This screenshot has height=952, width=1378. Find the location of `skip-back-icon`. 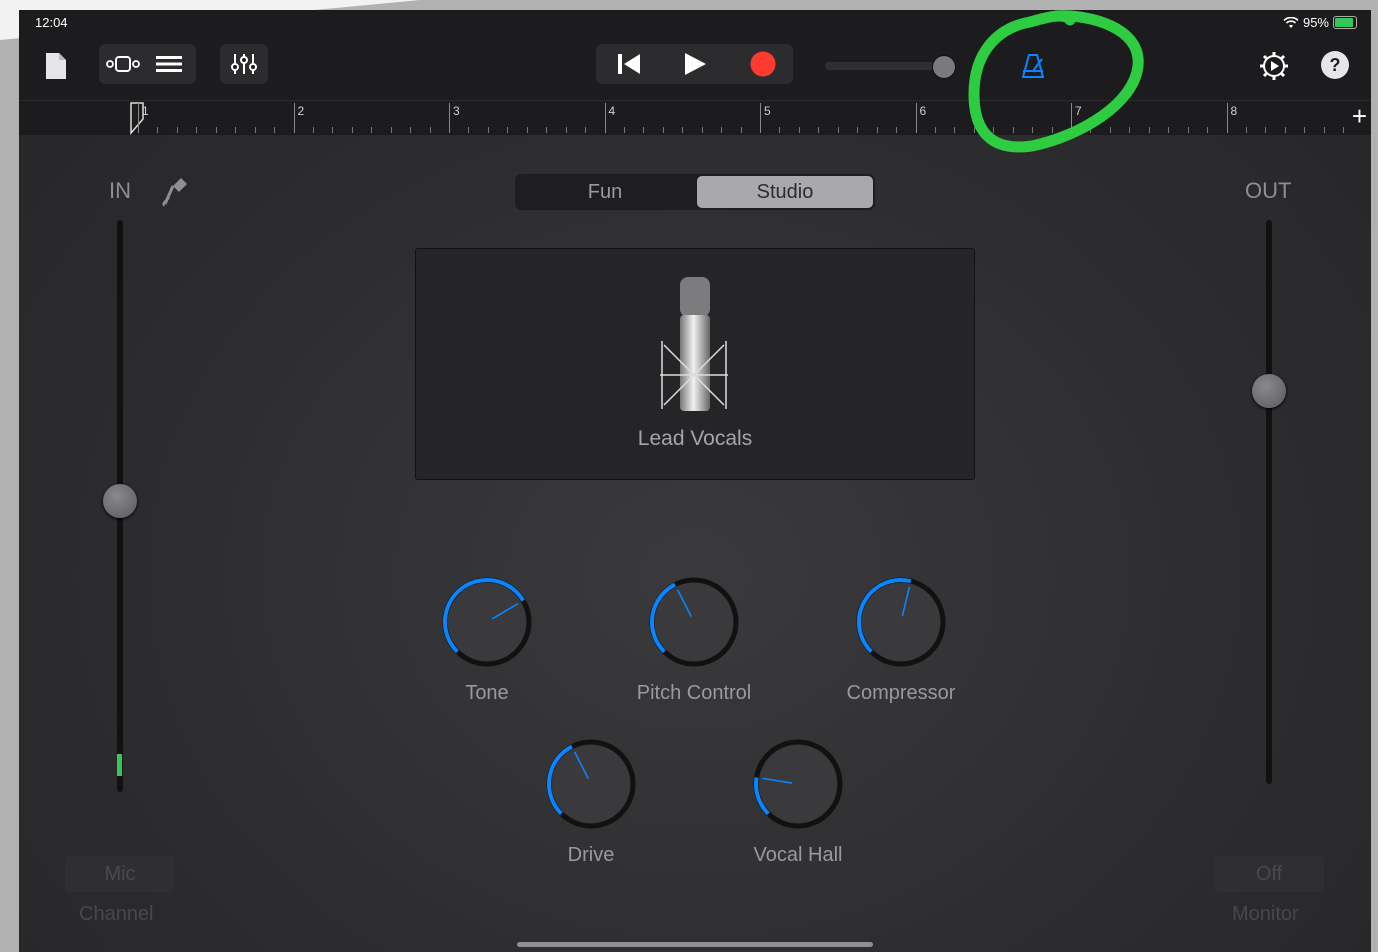

skip-back-icon is located at coordinates (629, 64).